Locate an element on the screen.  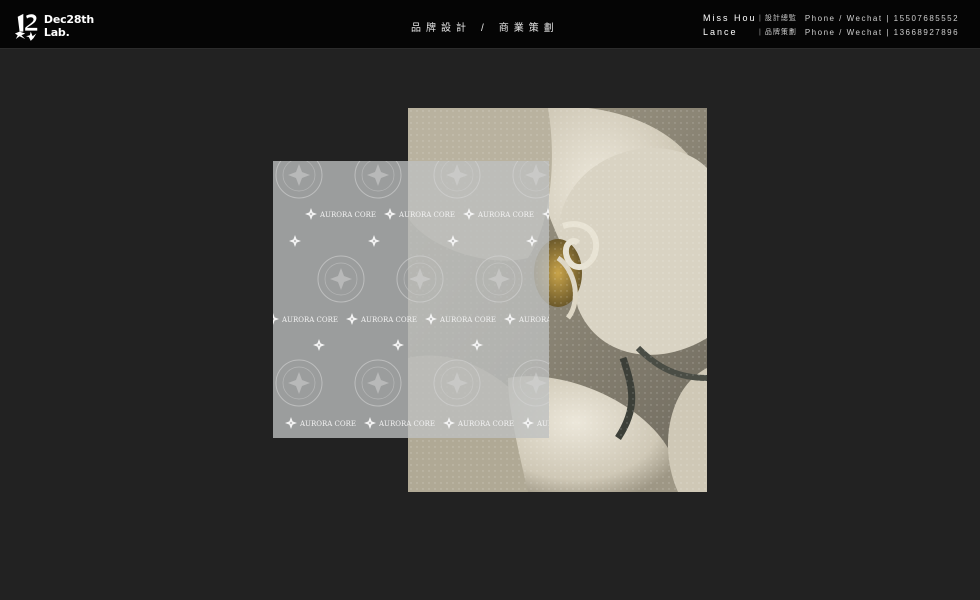
contact-role: 設計總監 is located at coordinates (778, 18).